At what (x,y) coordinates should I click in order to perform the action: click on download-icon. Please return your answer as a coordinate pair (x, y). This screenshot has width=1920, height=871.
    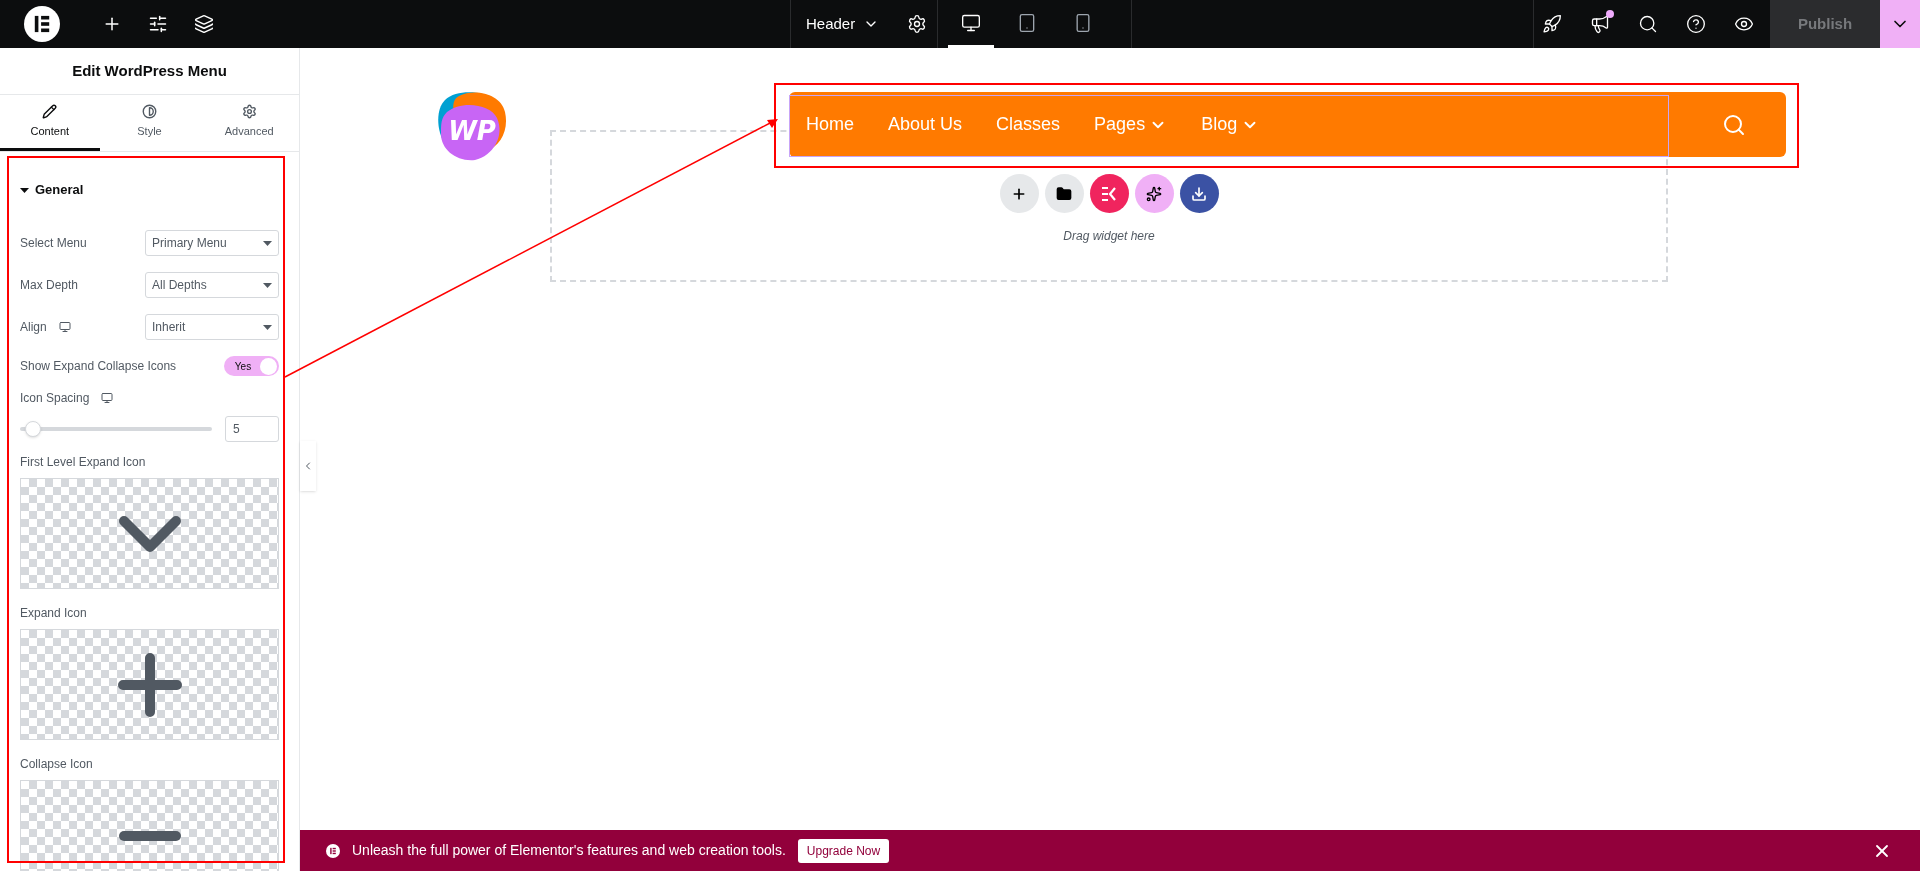
    Looking at the image, I should click on (1199, 193).